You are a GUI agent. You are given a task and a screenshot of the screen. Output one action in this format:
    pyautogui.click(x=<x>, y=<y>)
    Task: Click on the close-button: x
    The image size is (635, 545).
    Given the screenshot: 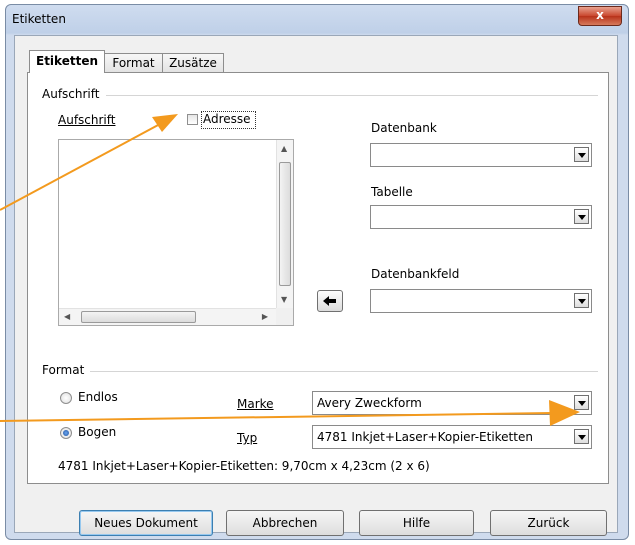 What is the action you would take?
    pyautogui.click(x=600, y=16)
    